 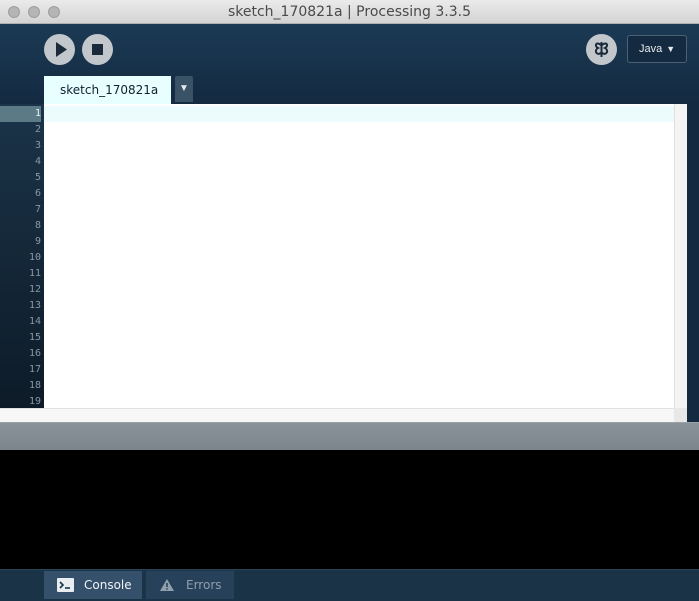 What do you see at coordinates (671, 49) in the screenshot?
I see `chevron-down-icon: ▼` at bounding box center [671, 49].